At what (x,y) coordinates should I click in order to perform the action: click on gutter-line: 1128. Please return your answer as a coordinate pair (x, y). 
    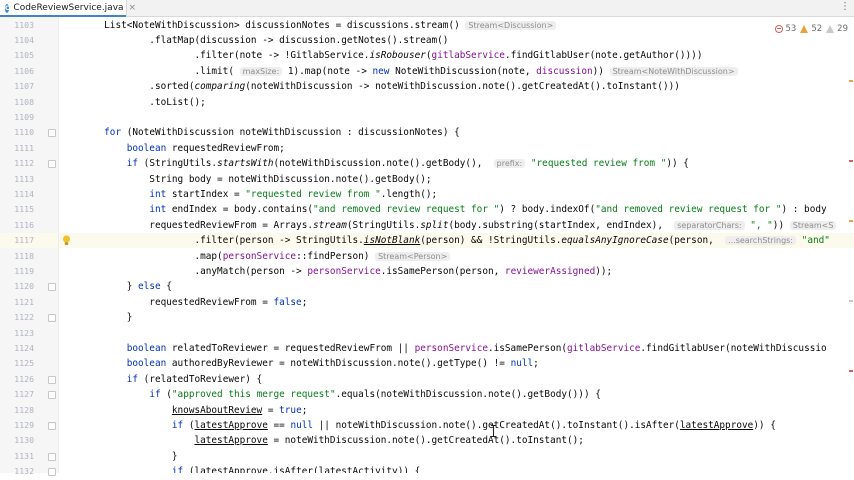
    Looking at the image, I should click on (29, 410).